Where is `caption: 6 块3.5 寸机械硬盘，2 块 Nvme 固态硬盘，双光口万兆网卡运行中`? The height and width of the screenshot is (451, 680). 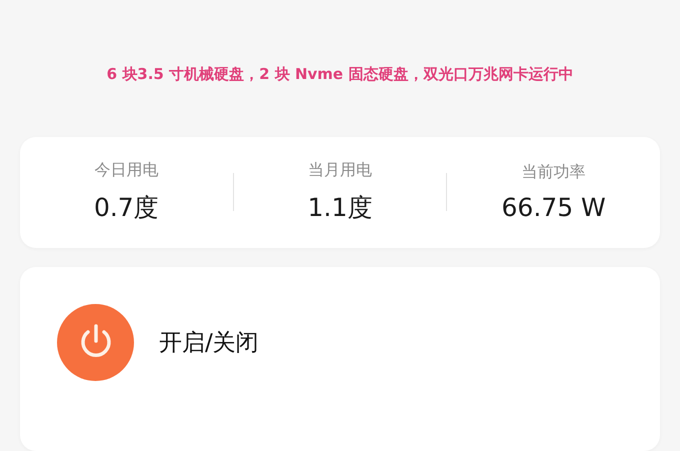
caption: 6 块3.5 寸机械硬盘，2 块 Nvme 固态硬盘，双光口万兆网卡运行中 is located at coordinates (340, 74).